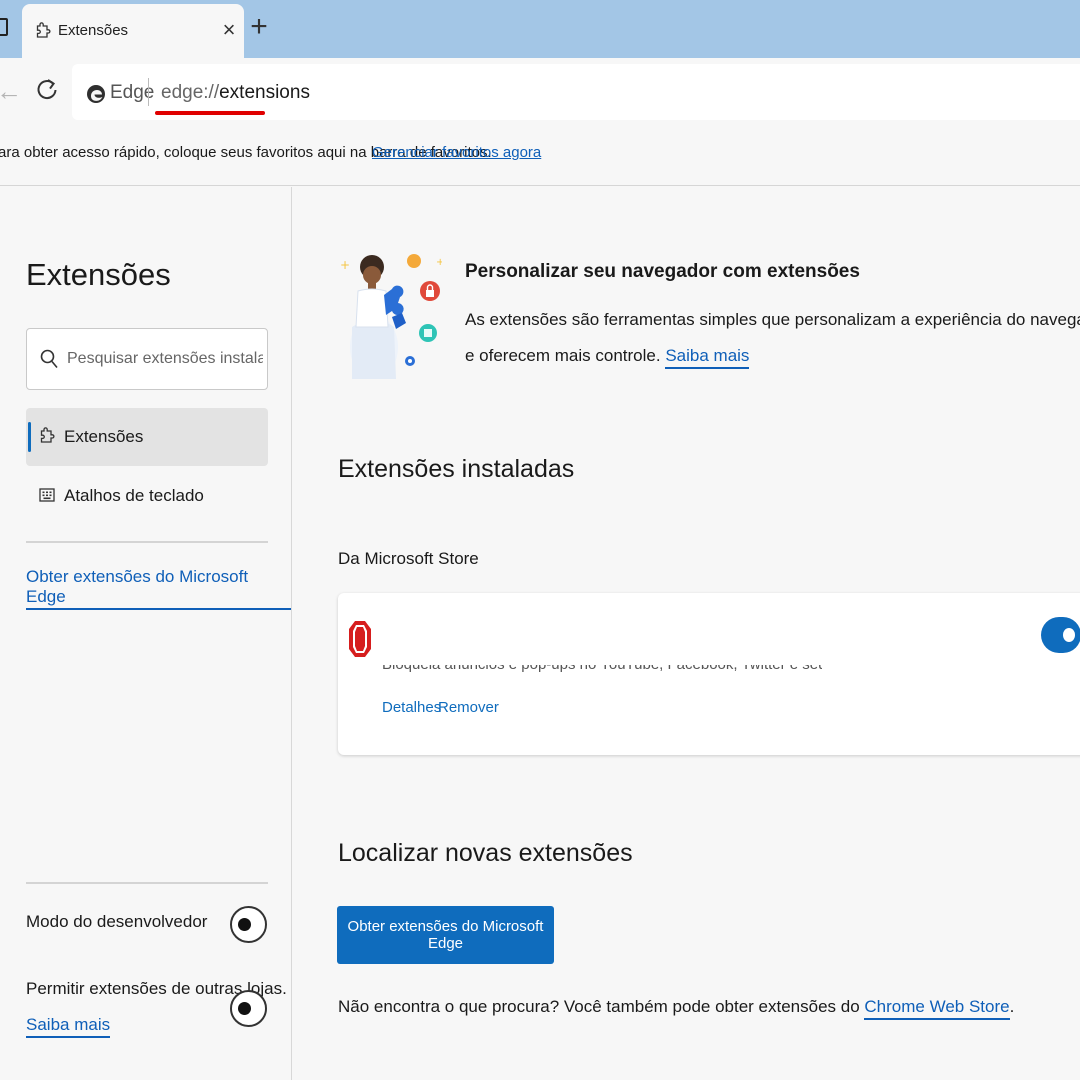  I want to click on sidebar-item-label: Atalhos de teclado, so click(134, 495).